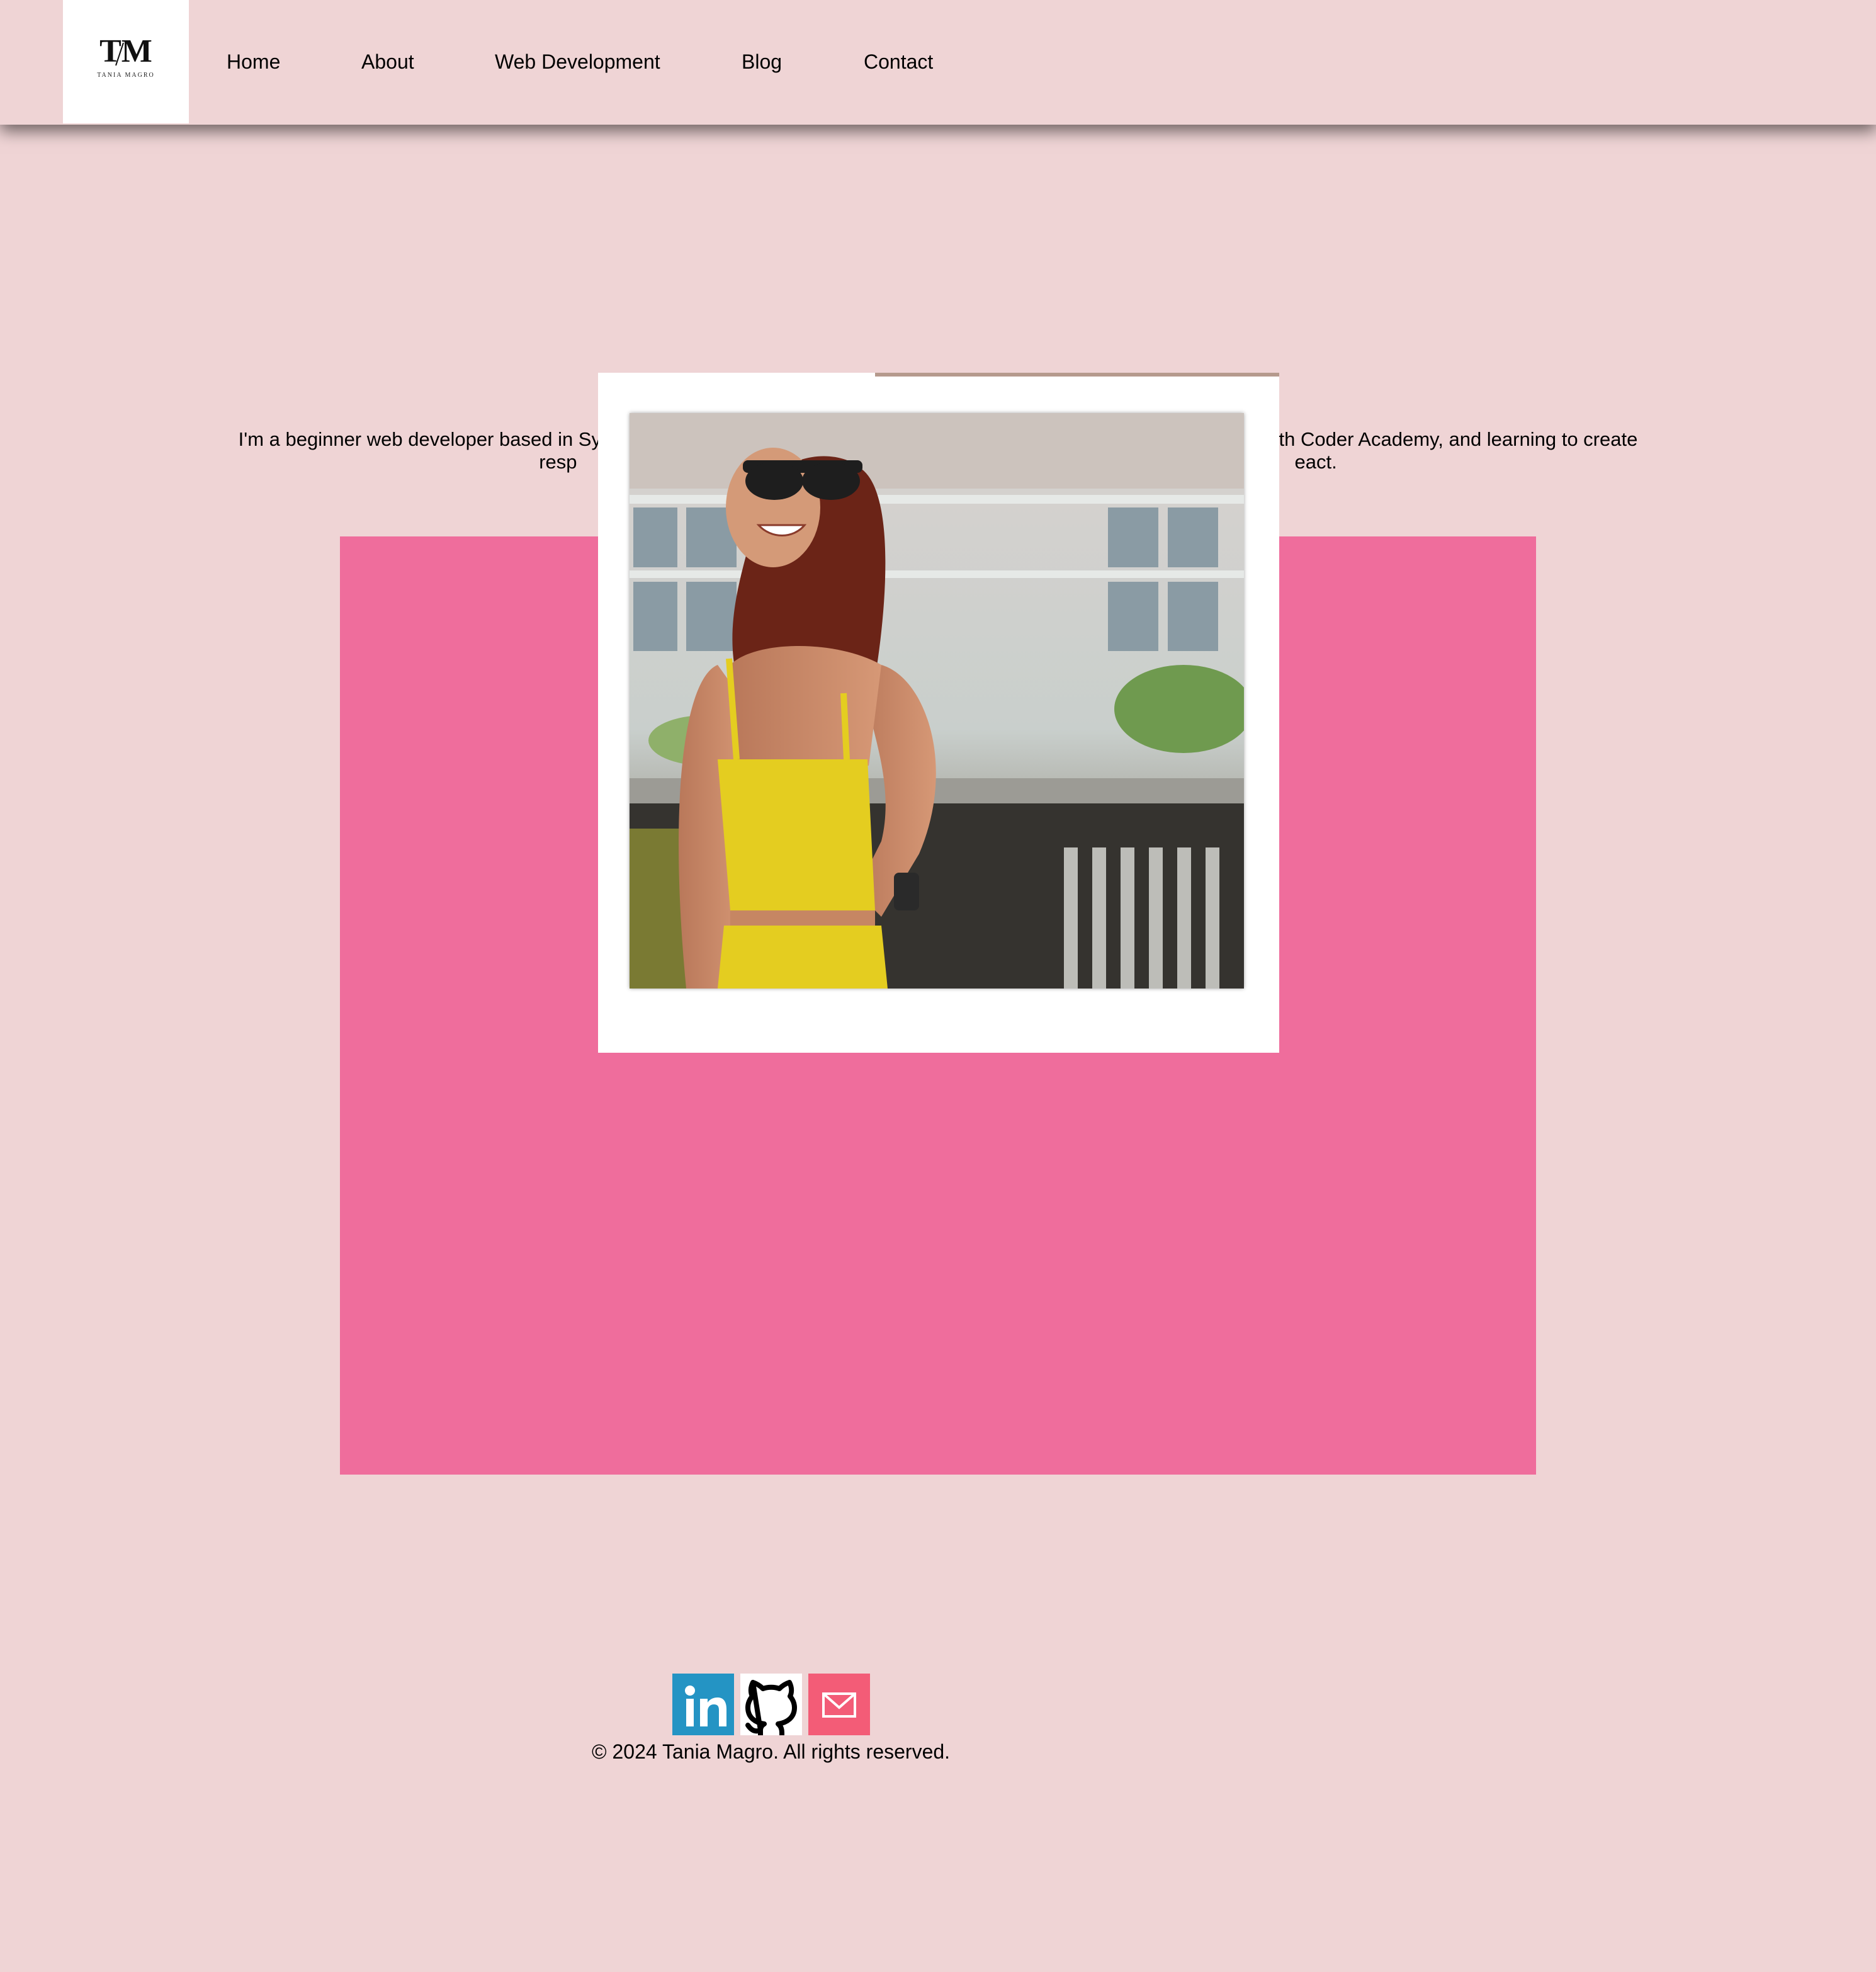  Describe the element at coordinates (839, 1704) in the screenshot. I see `mail-icon` at that location.